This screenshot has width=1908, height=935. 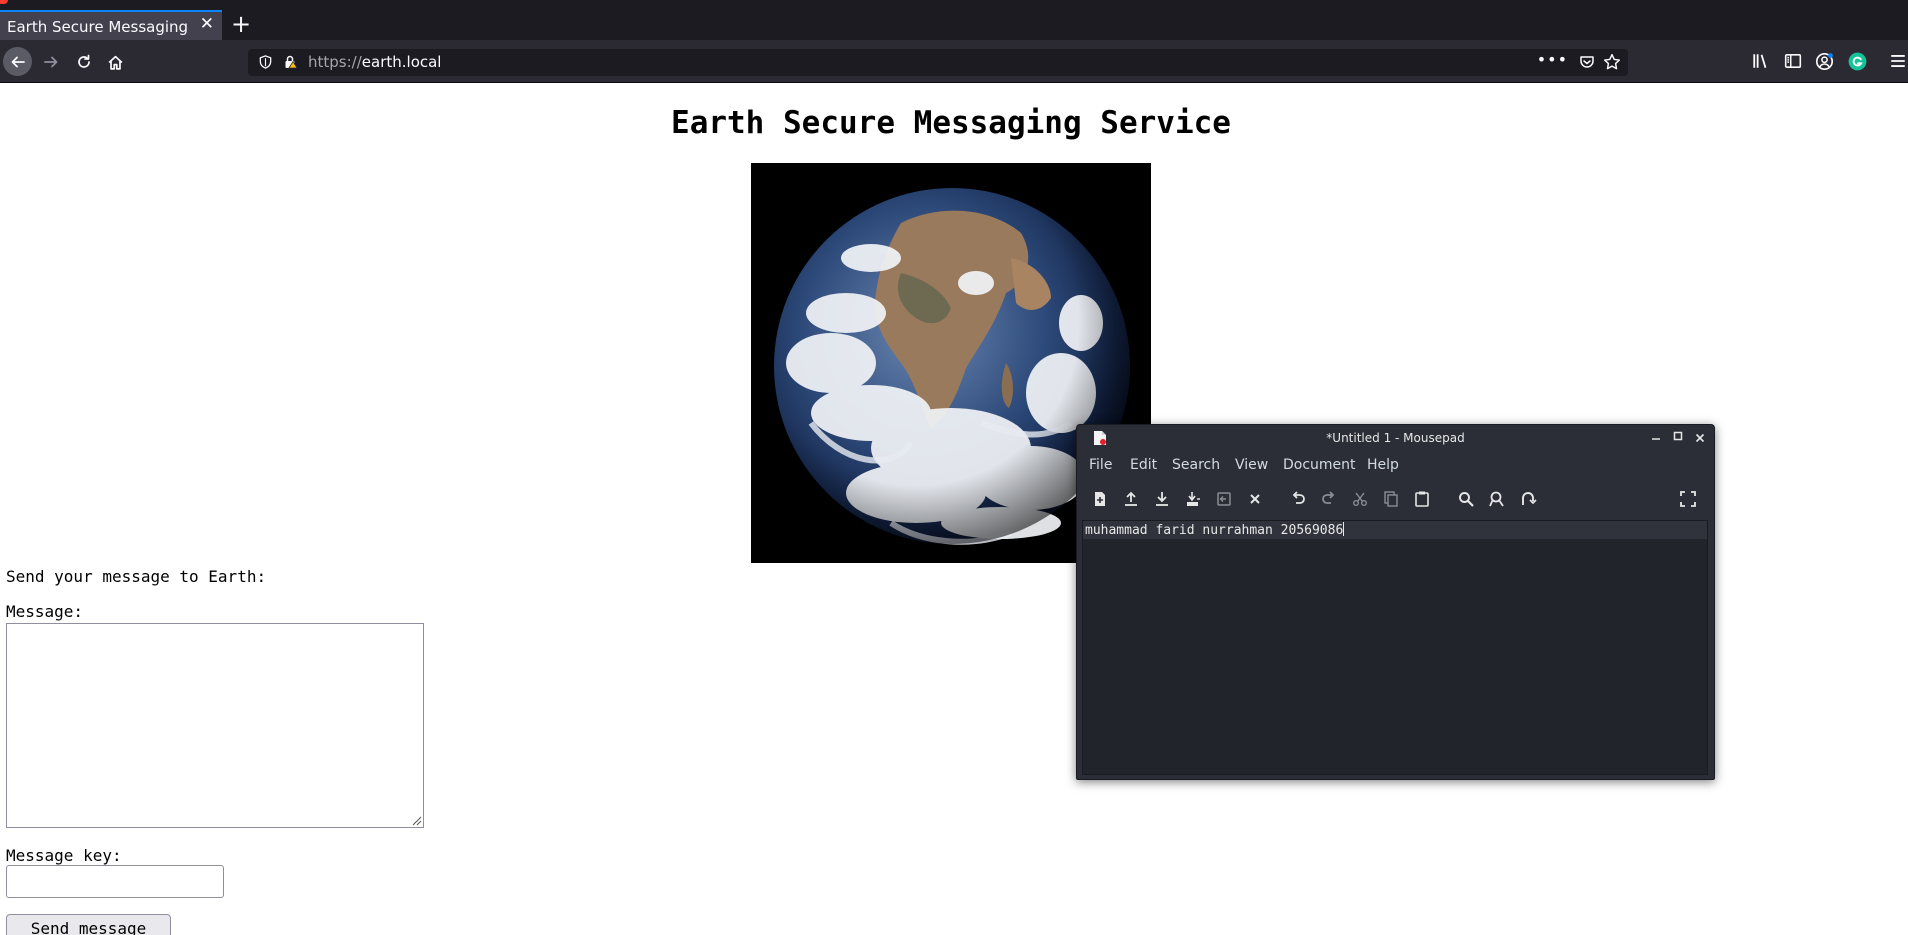 I want to click on menu-document: Document, so click(x=1319, y=465).